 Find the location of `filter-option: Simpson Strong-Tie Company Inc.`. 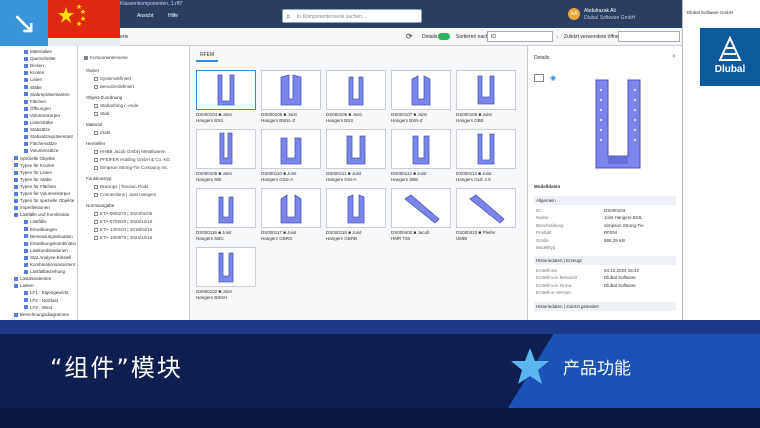

filter-option: Simpson Strong-Tie Company Inc. is located at coordinates (131, 167).